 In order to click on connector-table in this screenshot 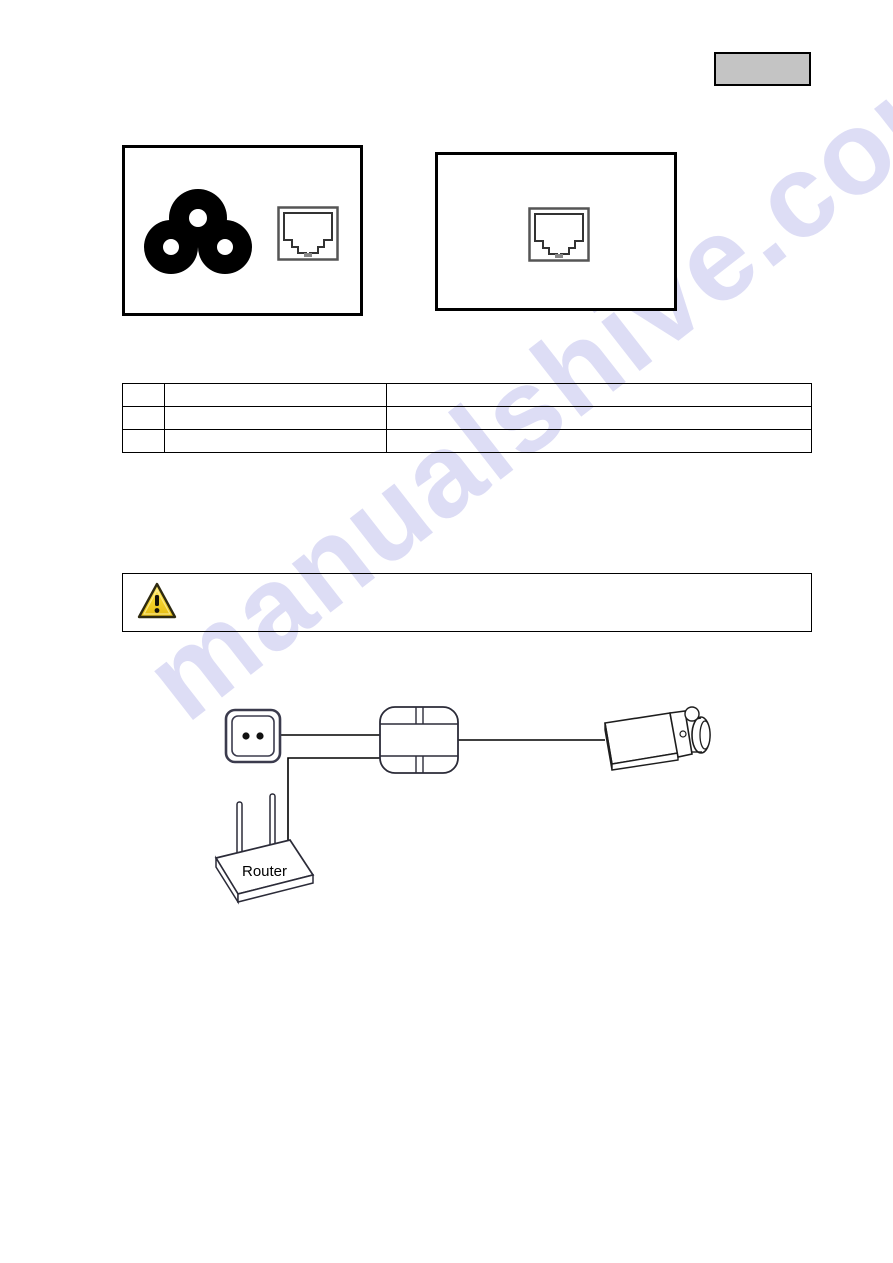, I will do `click(467, 418)`.